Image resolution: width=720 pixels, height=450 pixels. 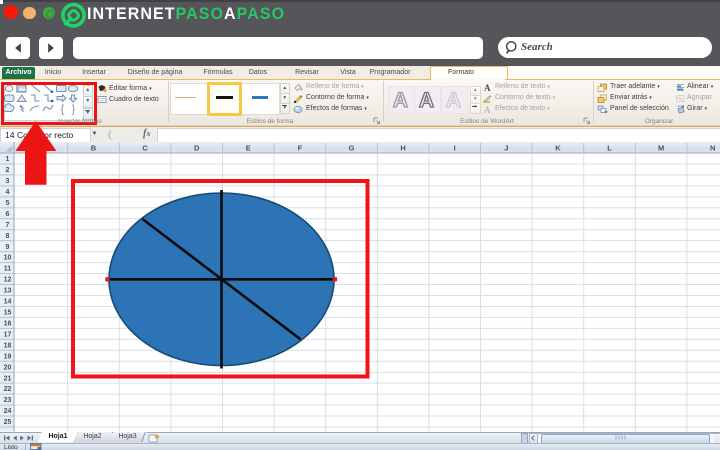 What do you see at coordinates (8, 411) in the screenshot?
I see `svg-text: 24` at bounding box center [8, 411].